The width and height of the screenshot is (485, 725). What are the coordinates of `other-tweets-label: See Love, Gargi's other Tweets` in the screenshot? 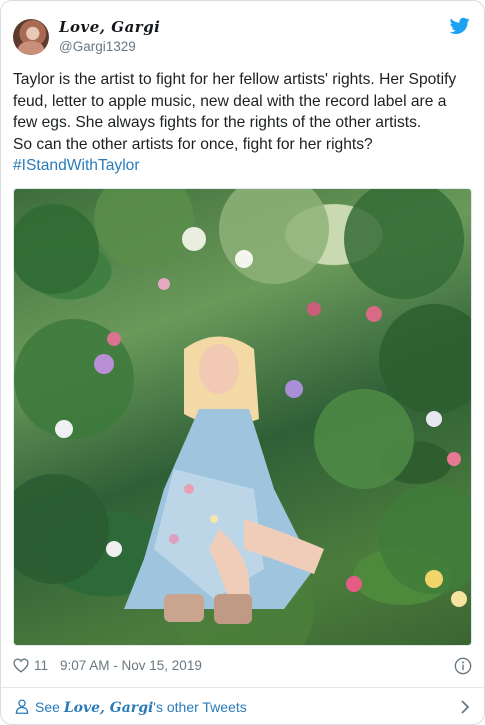 It's located at (141, 707).